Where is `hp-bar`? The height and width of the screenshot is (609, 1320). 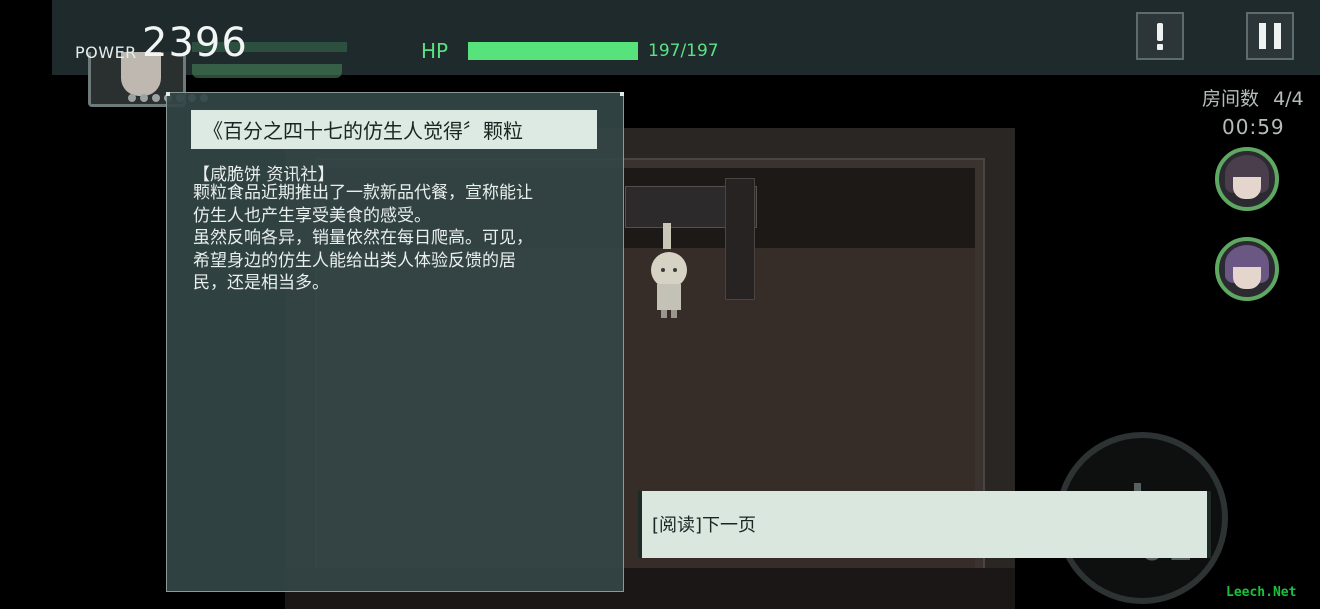 hp-bar is located at coordinates (553, 51).